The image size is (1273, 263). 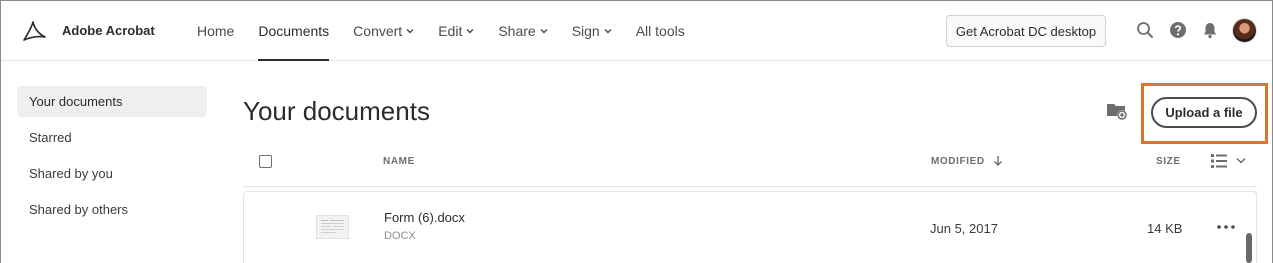 I want to click on avatar, so click(x=1244, y=30).